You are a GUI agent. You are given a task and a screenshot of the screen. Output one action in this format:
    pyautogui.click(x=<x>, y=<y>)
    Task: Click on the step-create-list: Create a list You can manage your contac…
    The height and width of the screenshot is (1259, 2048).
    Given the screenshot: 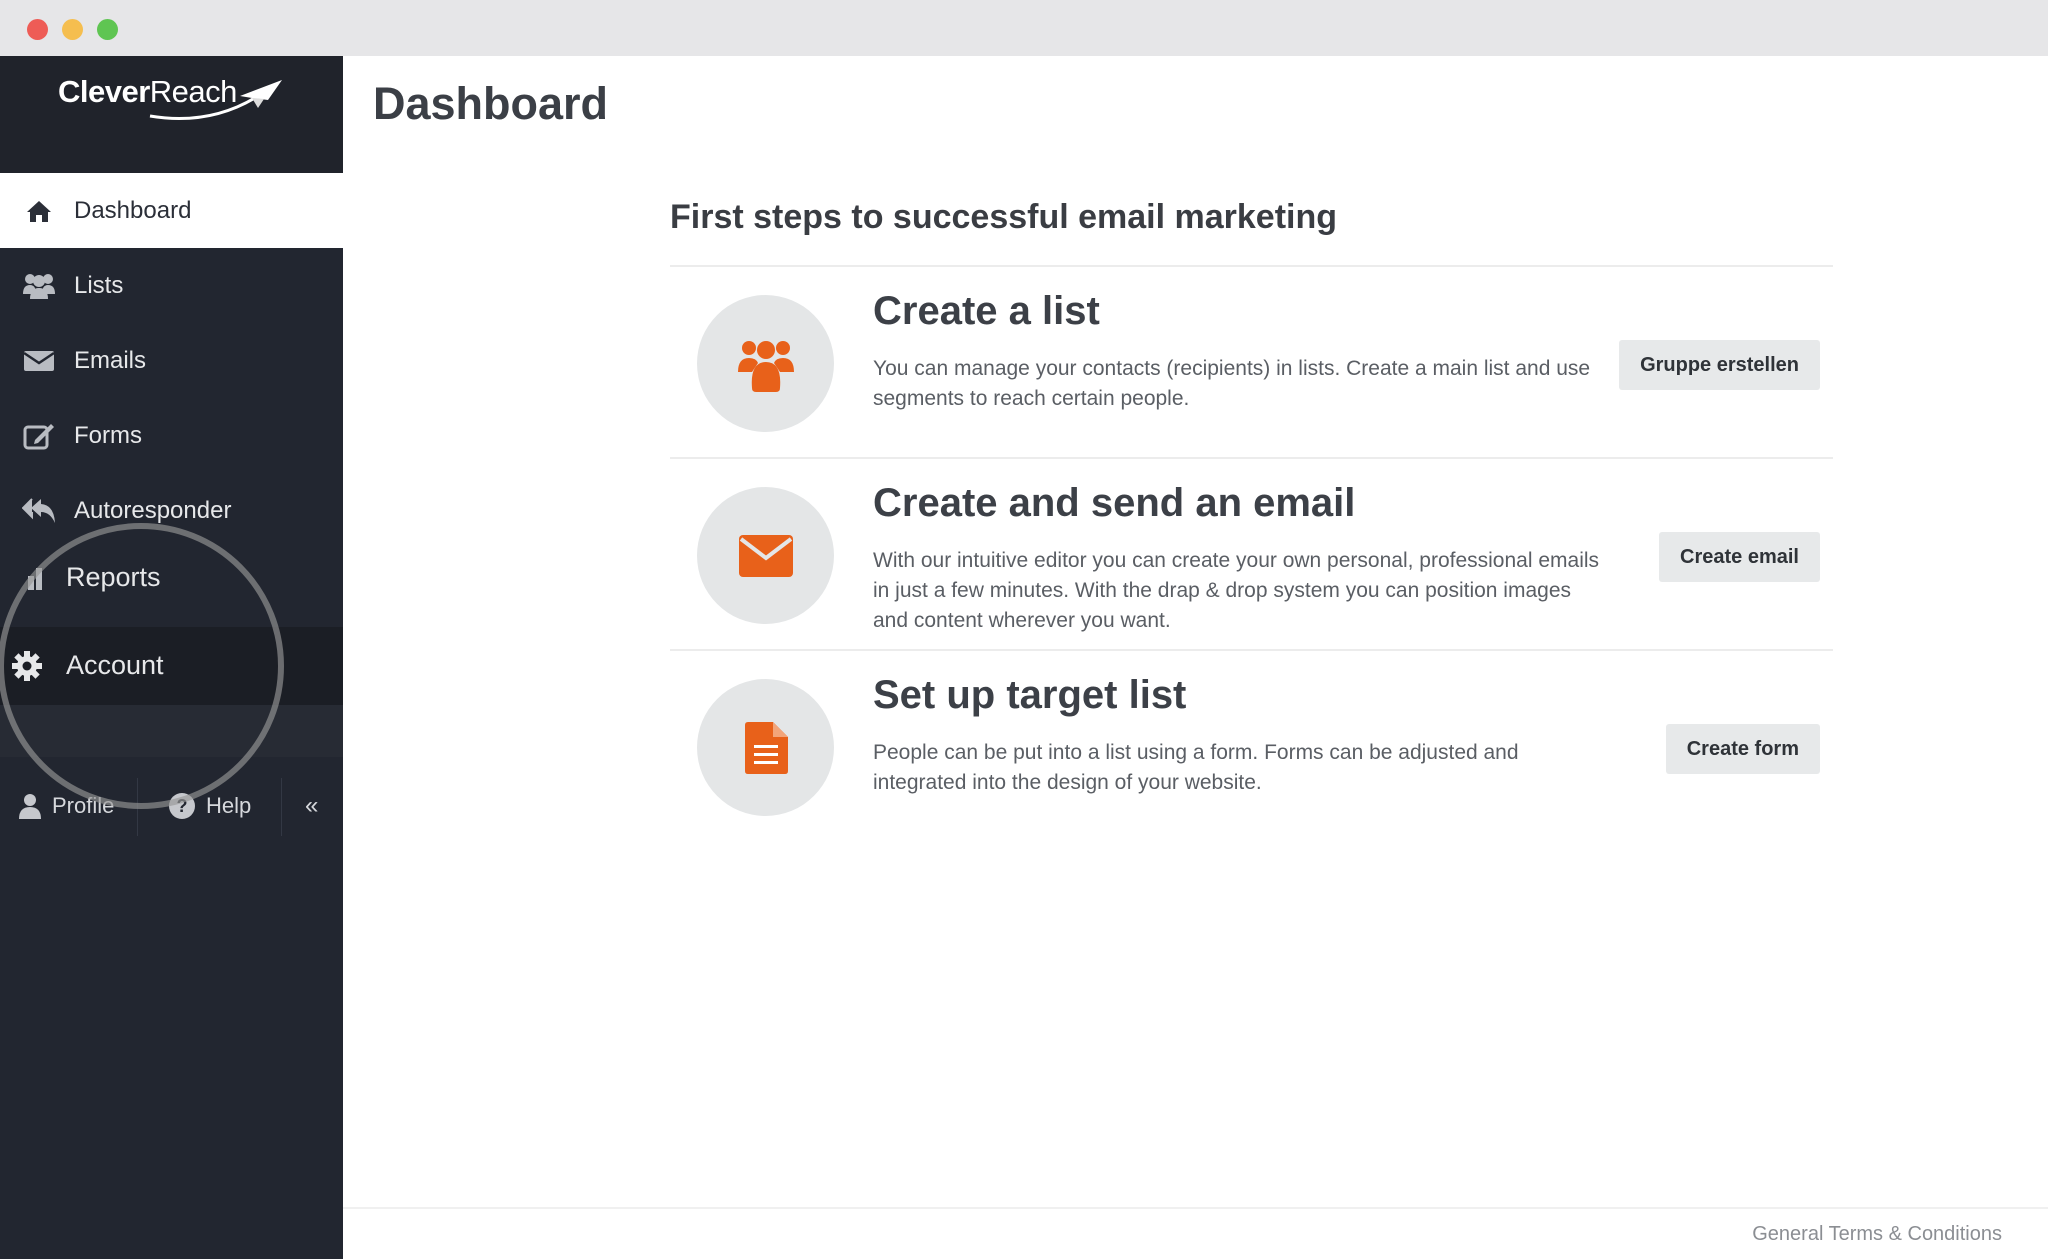 What is the action you would take?
    pyautogui.click(x=1251, y=362)
    